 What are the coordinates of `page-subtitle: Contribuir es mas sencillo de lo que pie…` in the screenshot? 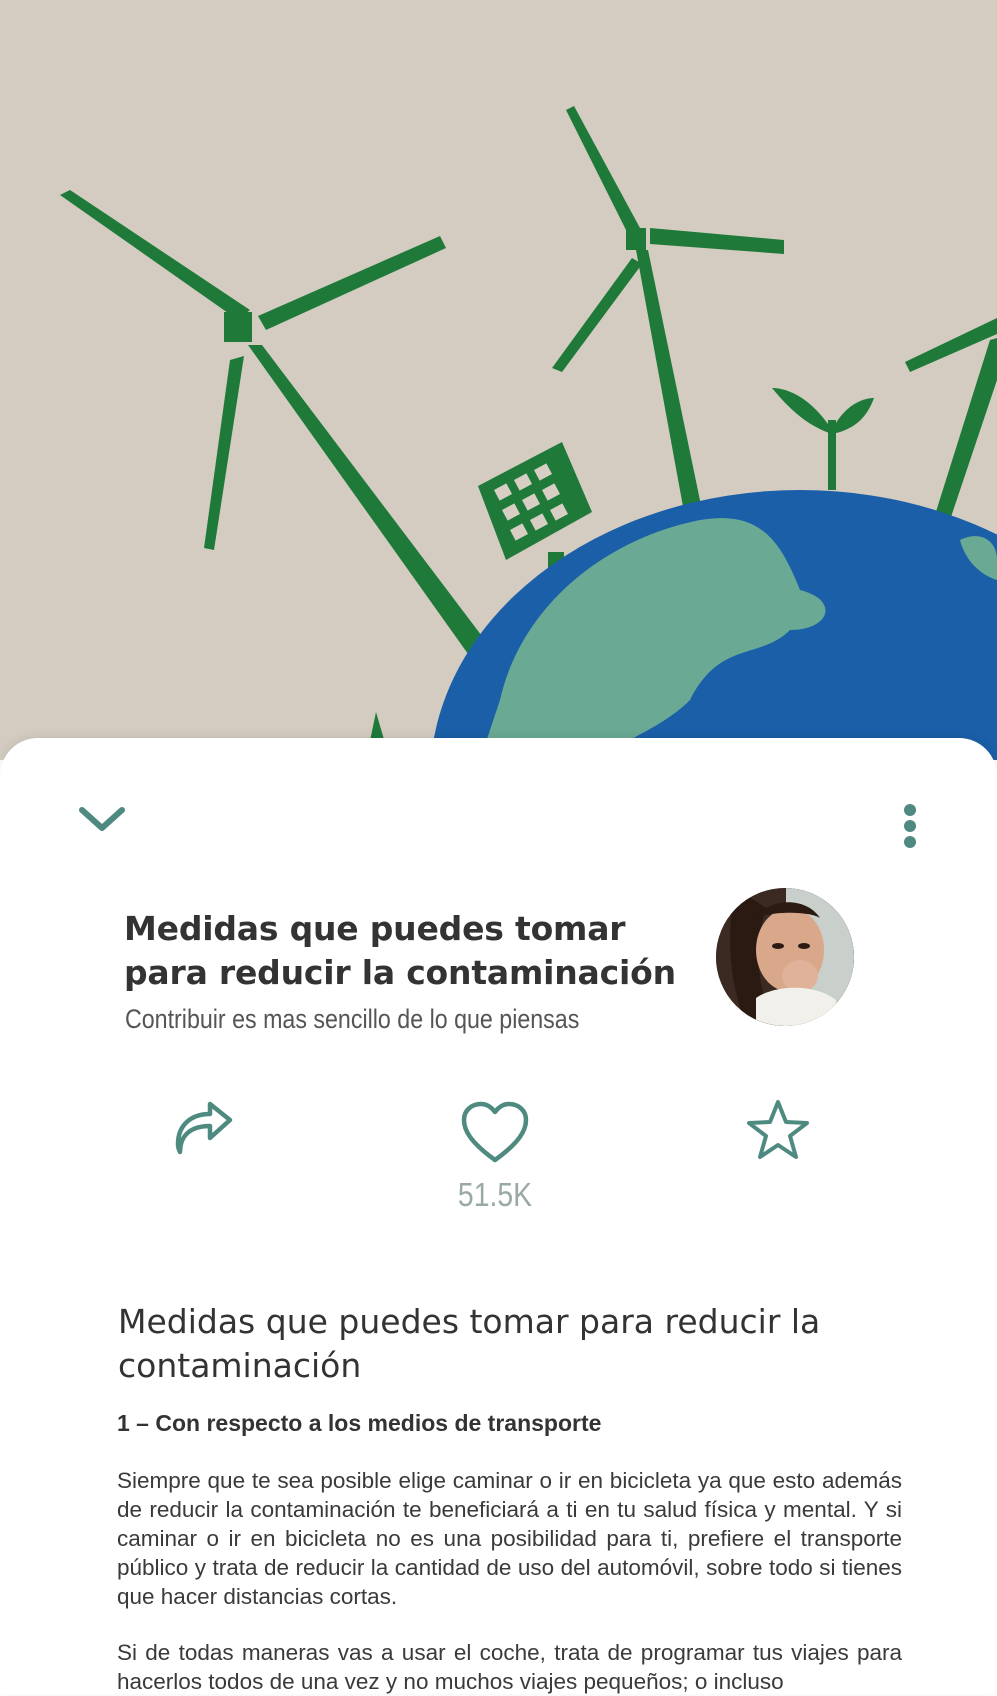 It's located at (352, 1019).